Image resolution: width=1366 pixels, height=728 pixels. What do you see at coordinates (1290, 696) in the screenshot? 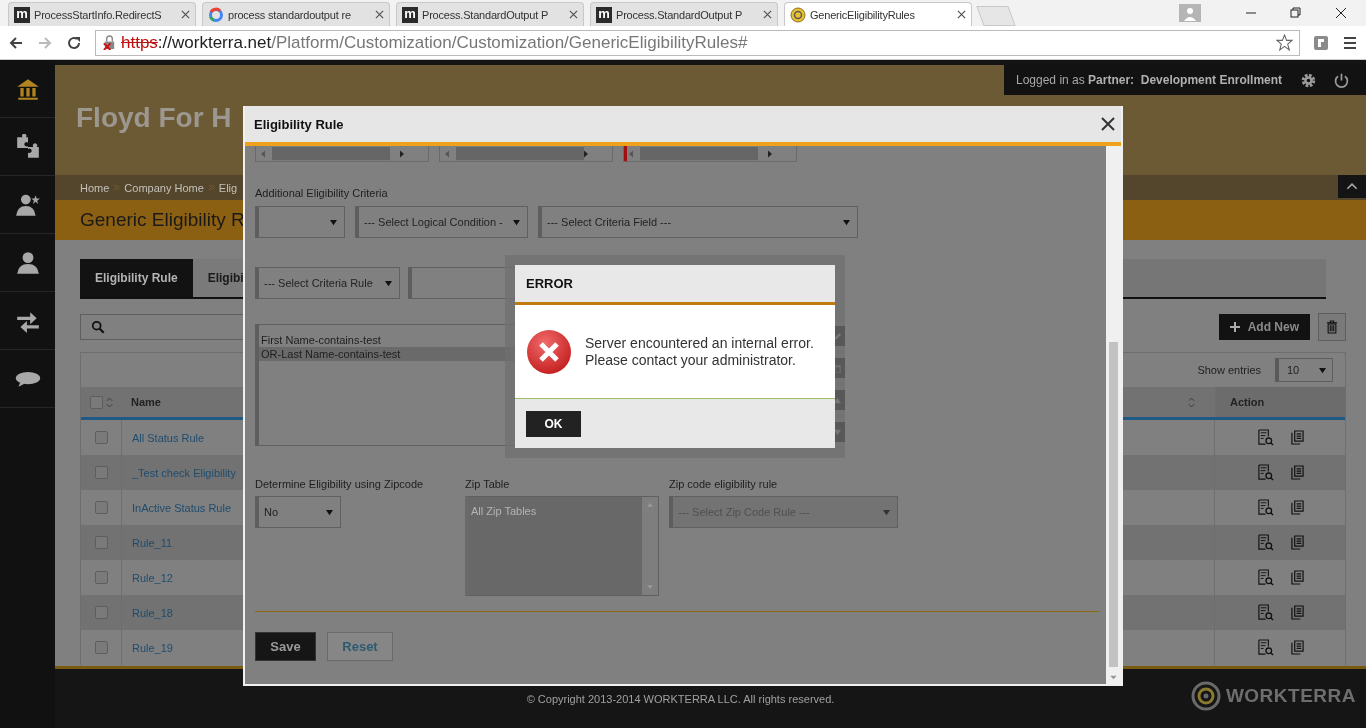
I see `logo-text: WORKTERRA` at bounding box center [1290, 696].